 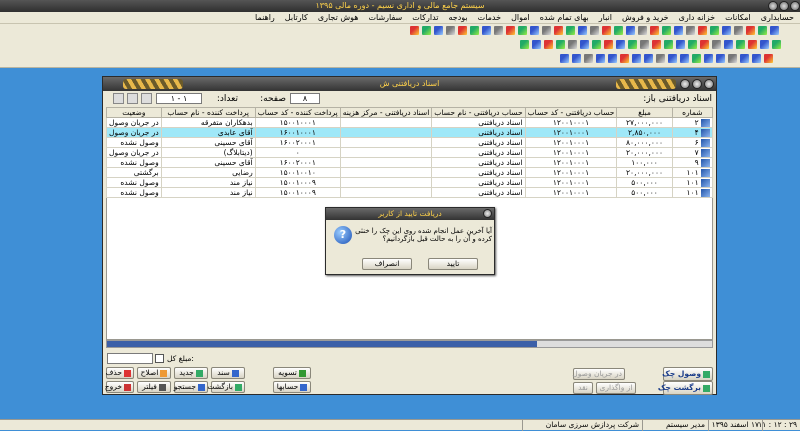 What do you see at coordinates (120, 373) in the screenshot?
I see `delete-button: حذف` at bounding box center [120, 373].